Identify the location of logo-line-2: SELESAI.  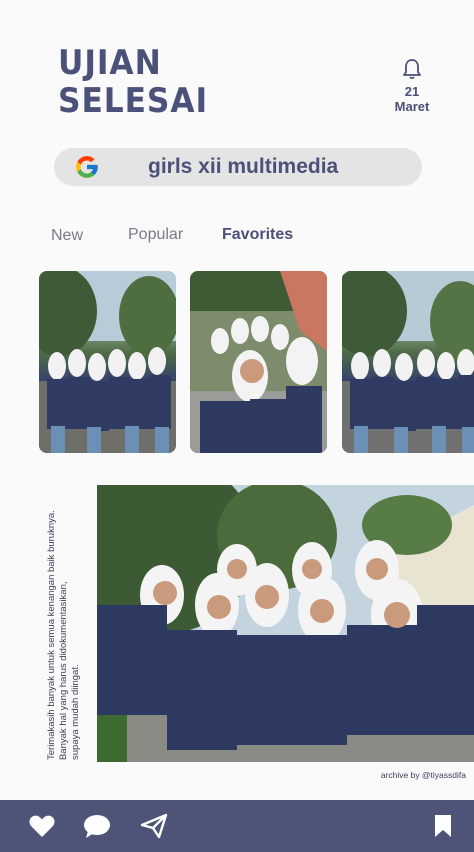
(133, 101).